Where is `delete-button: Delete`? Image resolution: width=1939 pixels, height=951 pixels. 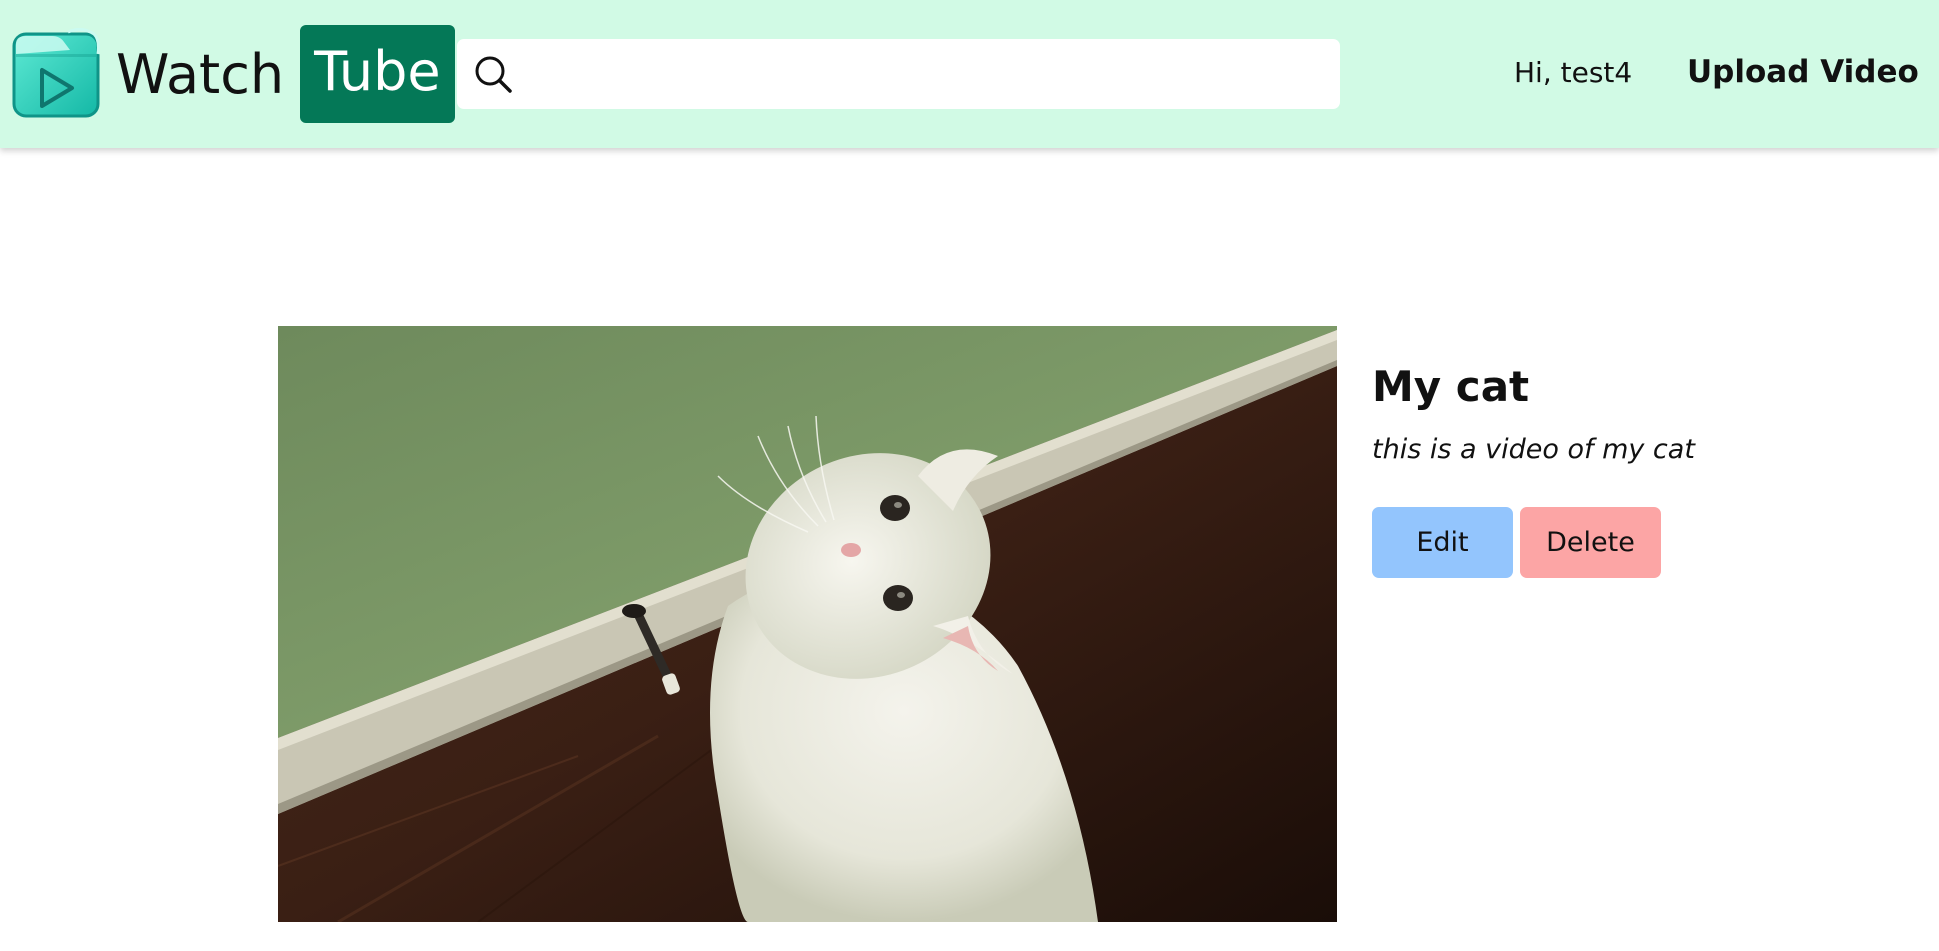 delete-button: Delete is located at coordinates (1590, 542).